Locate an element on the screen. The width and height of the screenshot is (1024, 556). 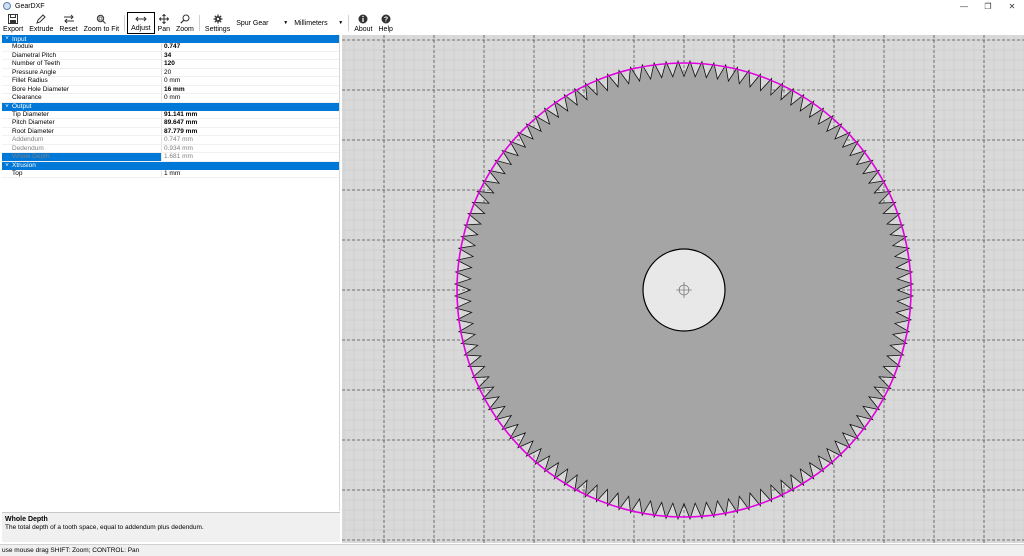
property-diametral-pitch: Diametral Pitch 34 is located at coordinates (170, 55).